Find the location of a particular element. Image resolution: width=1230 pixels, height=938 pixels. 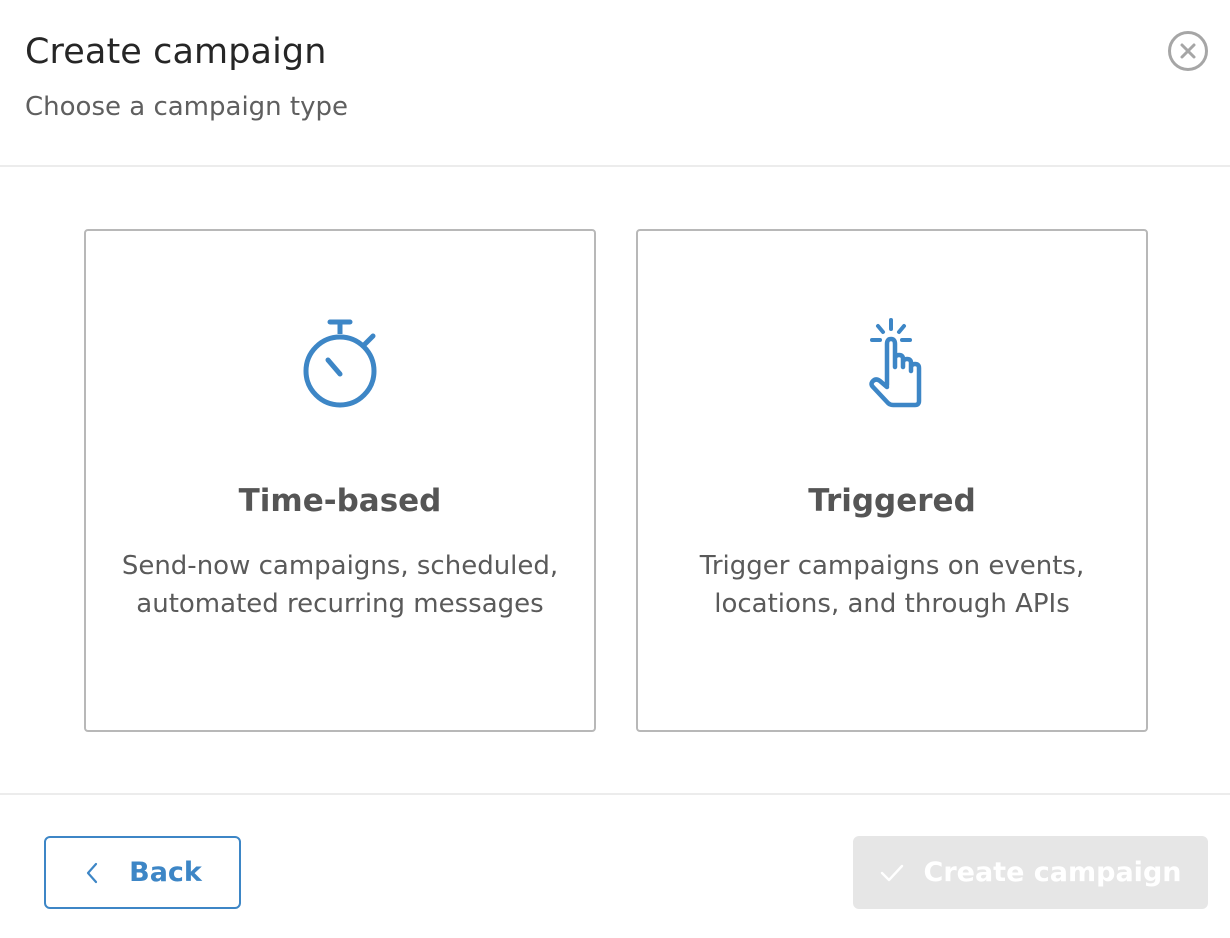

close-button is located at coordinates (1188, 51).